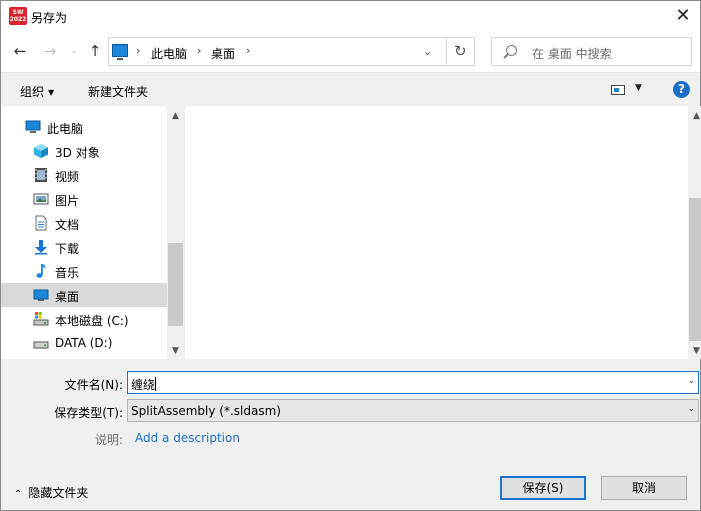 The width and height of the screenshot is (701, 511). I want to click on sidebar-item-local-disk-c: 本地磁盘 (C:), so click(84, 319).